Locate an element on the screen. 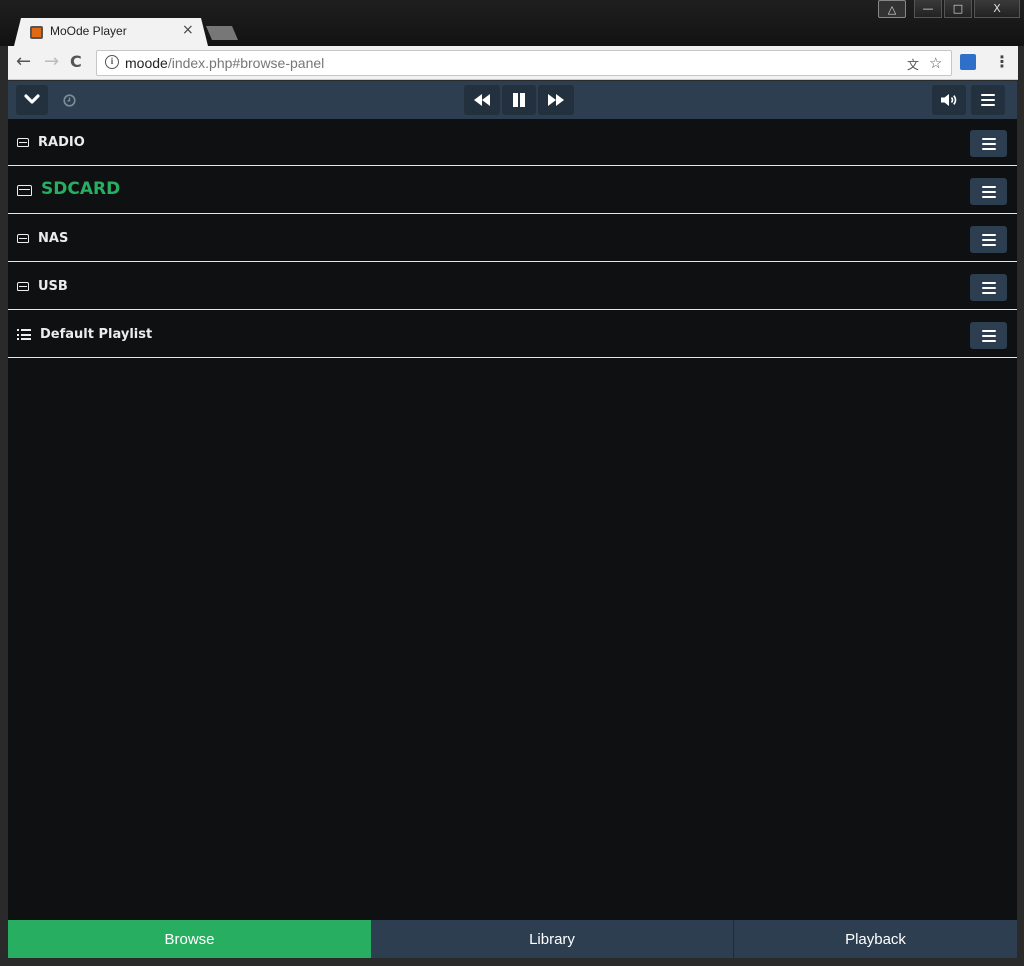  browse-item-label: SDCARD is located at coordinates (81, 189).